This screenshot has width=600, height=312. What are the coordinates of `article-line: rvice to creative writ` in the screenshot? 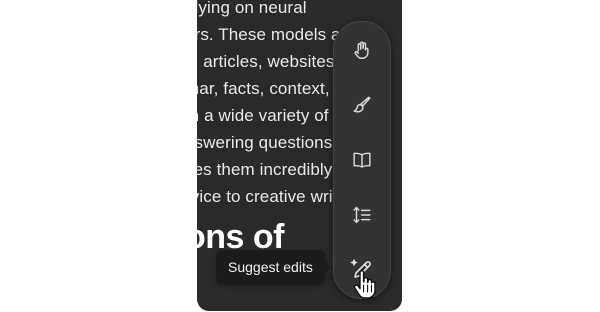 It's located at (267, 196).